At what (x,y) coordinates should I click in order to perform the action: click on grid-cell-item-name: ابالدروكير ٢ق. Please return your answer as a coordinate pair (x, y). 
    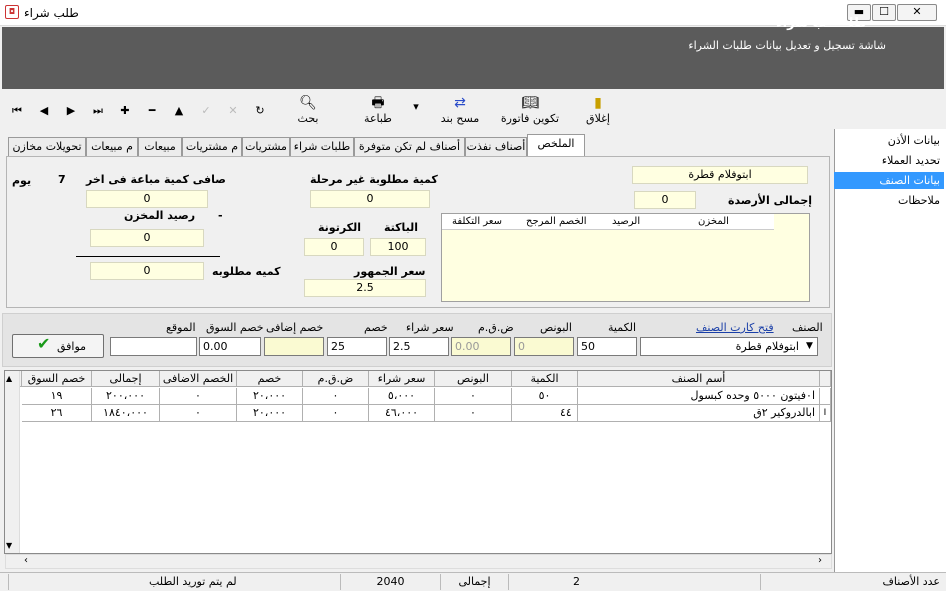
    Looking at the image, I should click on (699, 413).